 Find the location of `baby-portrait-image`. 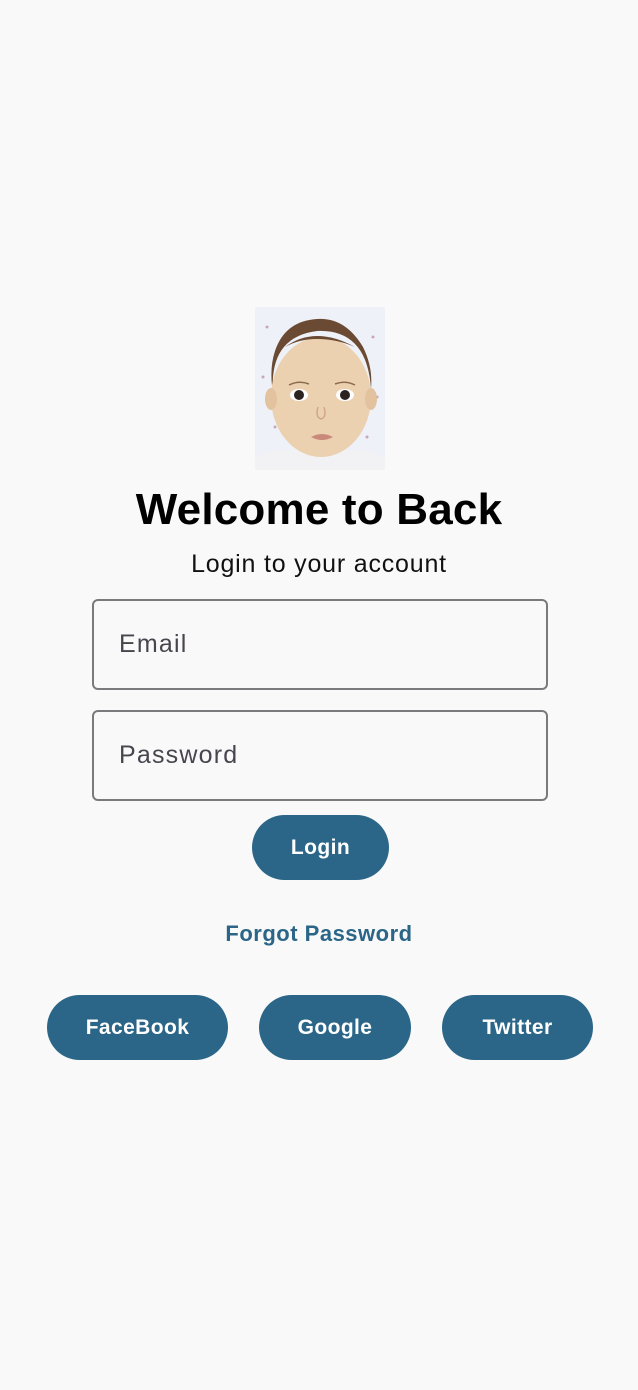

baby-portrait-image is located at coordinates (320, 388).